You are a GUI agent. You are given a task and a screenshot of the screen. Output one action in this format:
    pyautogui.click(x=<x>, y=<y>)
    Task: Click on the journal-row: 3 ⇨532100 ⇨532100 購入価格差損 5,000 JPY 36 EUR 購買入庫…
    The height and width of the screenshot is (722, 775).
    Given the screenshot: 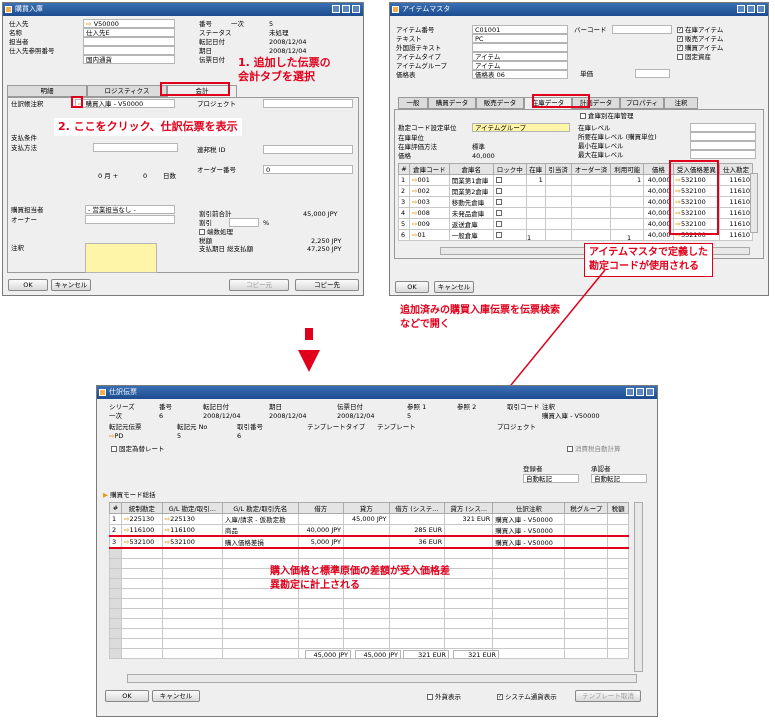 What is the action you would take?
    pyautogui.click(x=368, y=542)
    